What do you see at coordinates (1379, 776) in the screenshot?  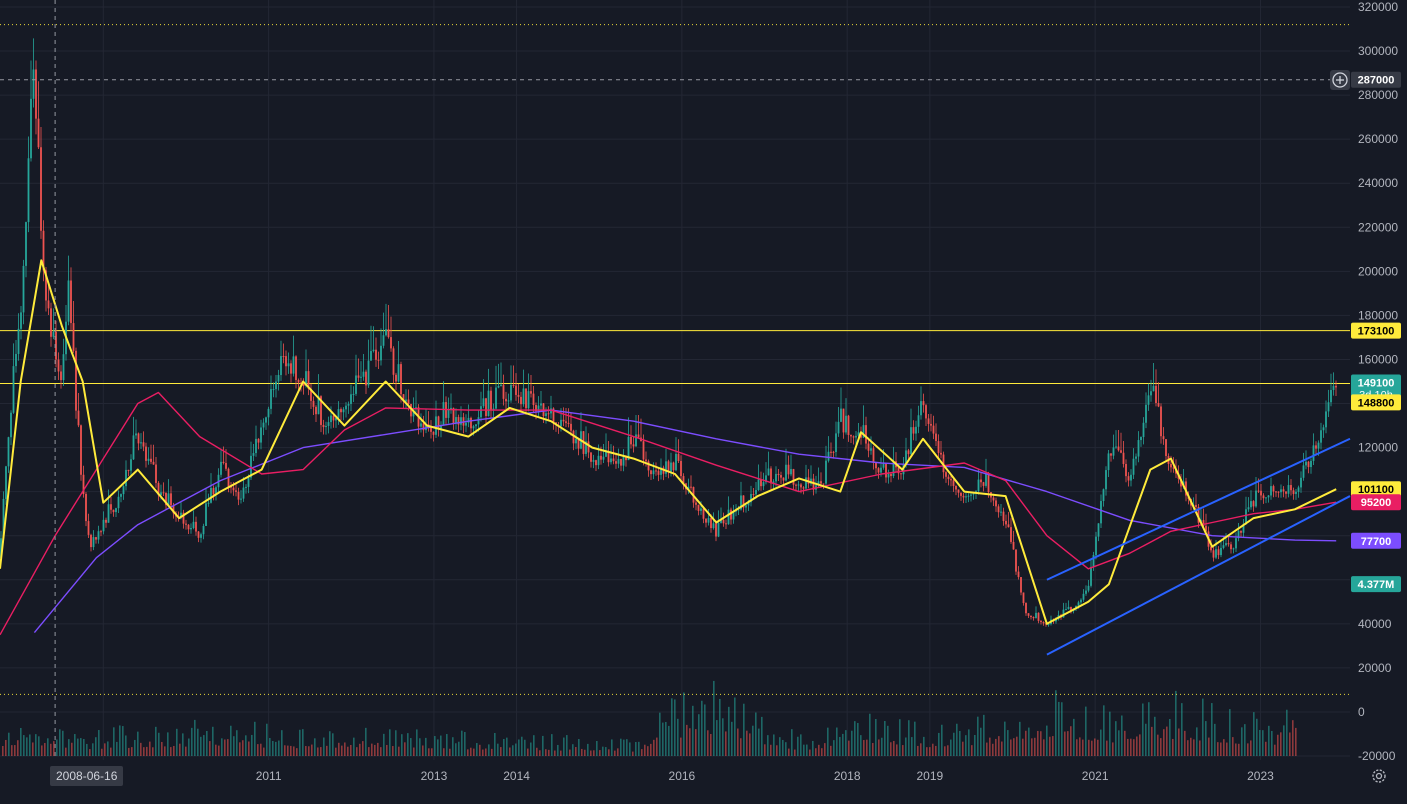 I see `gear-icon` at bounding box center [1379, 776].